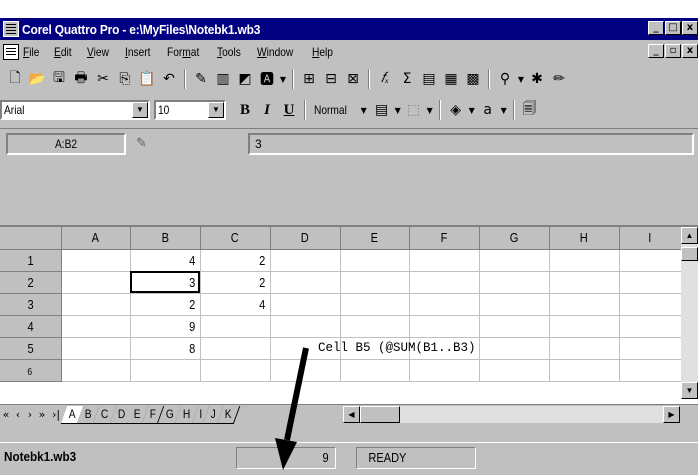  What do you see at coordinates (229, 52) in the screenshot?
I see `menu-tools: Tools` at bounding box center [229, 52].